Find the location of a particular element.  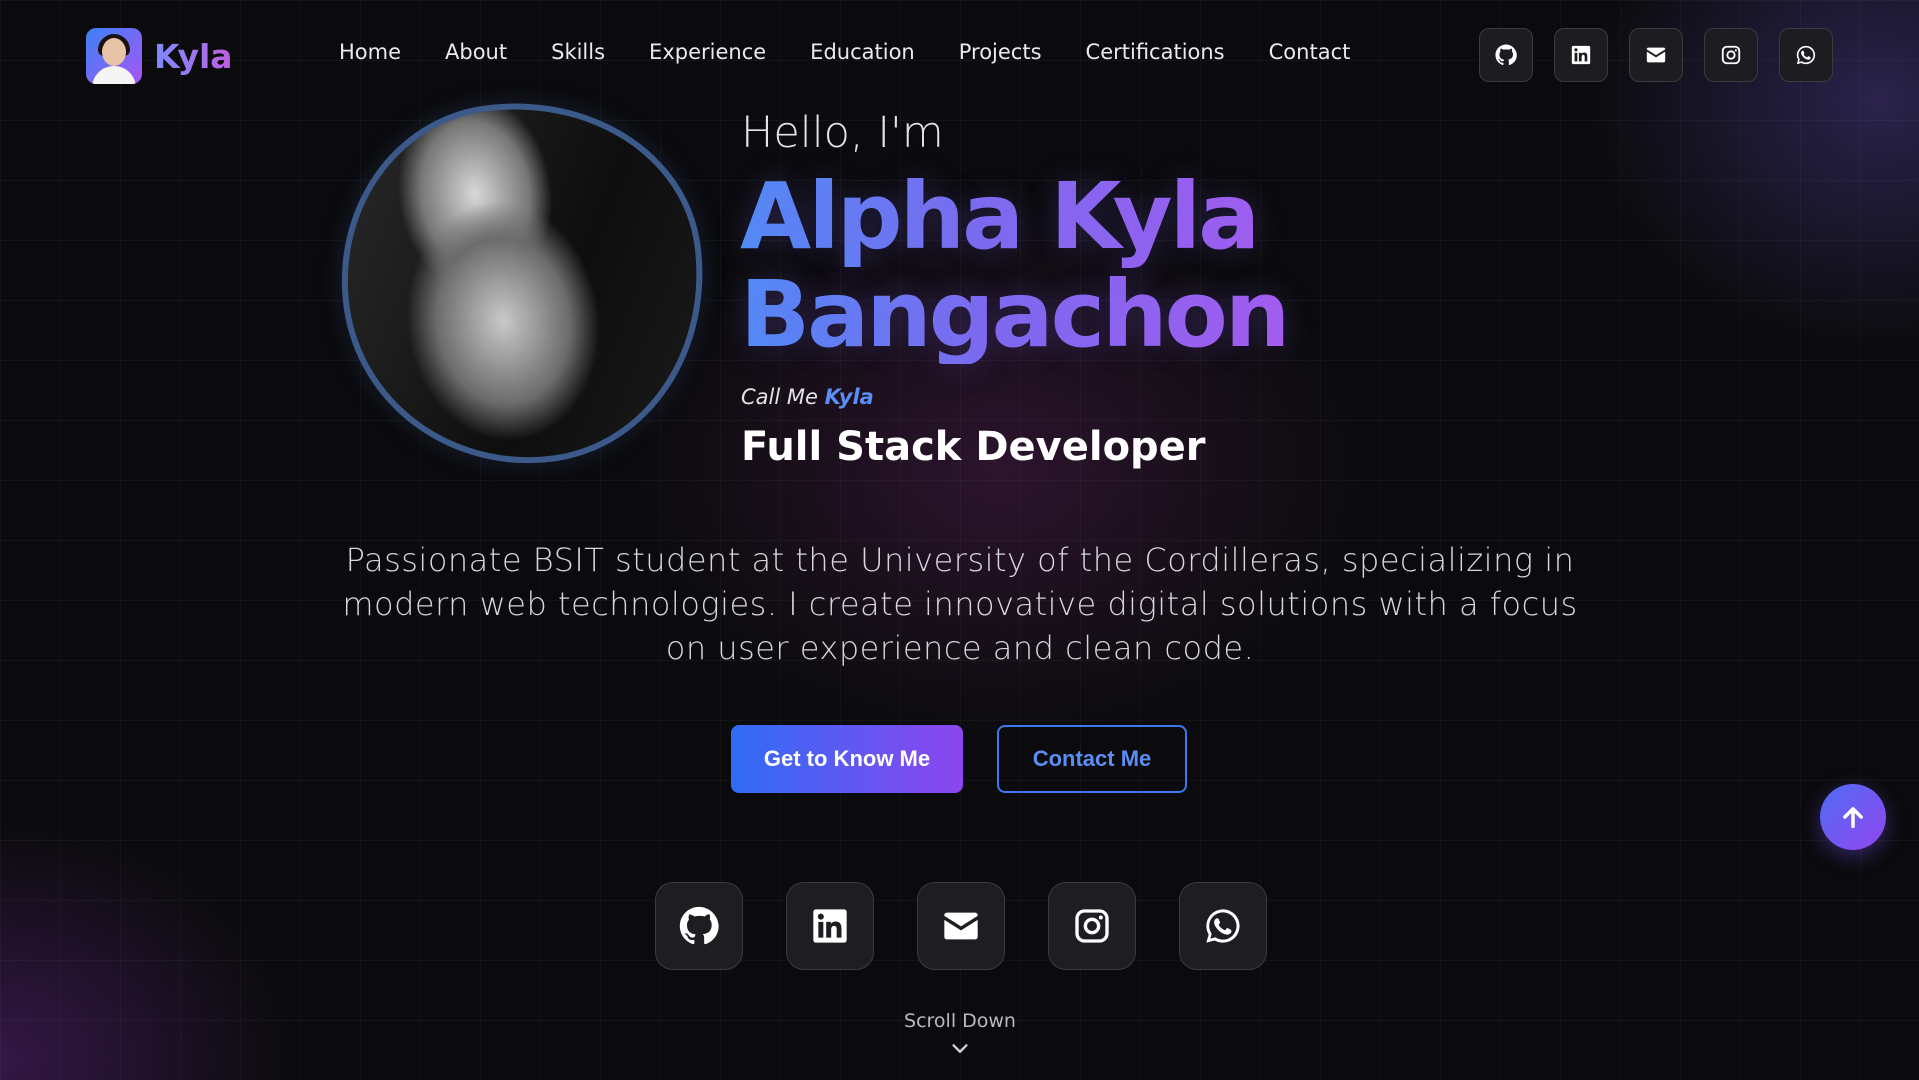

brand-name: Kyla is located at coordinates (193, 56).